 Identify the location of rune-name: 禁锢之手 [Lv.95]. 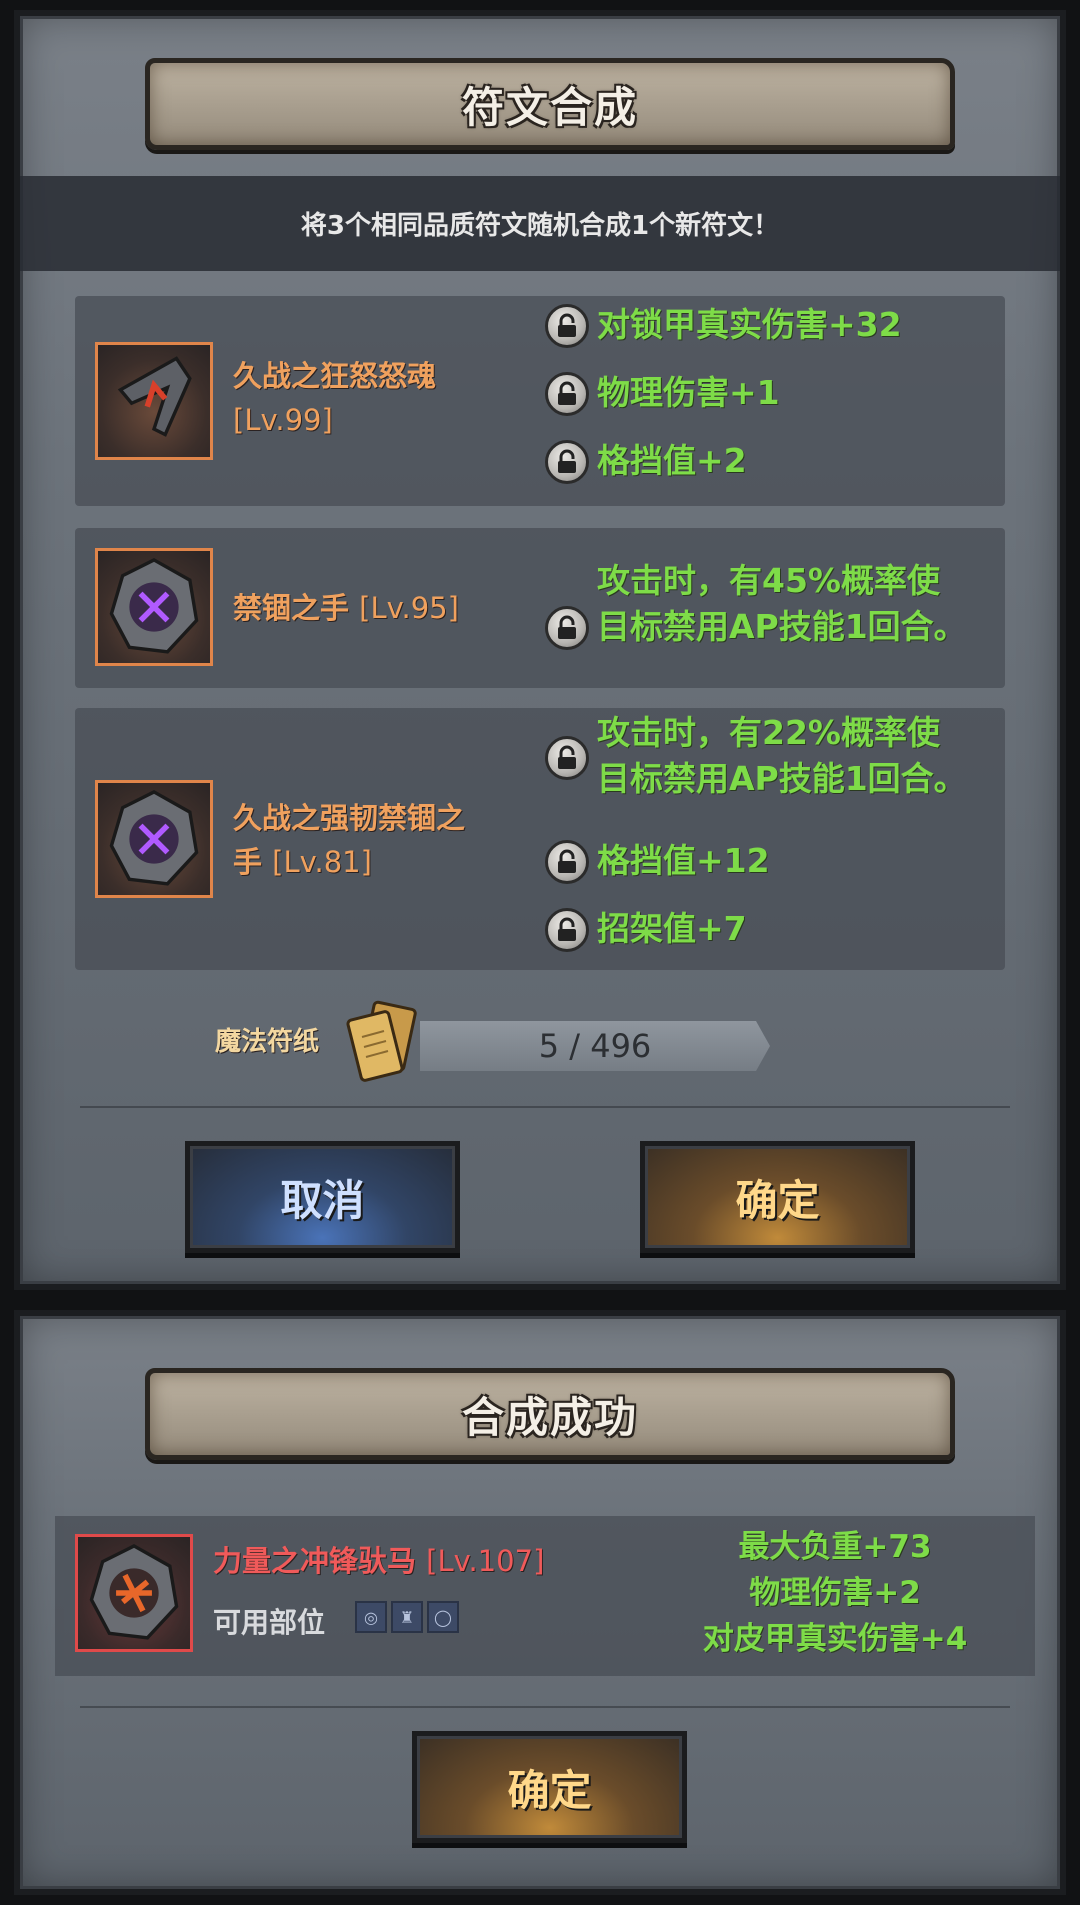
(346, 608).